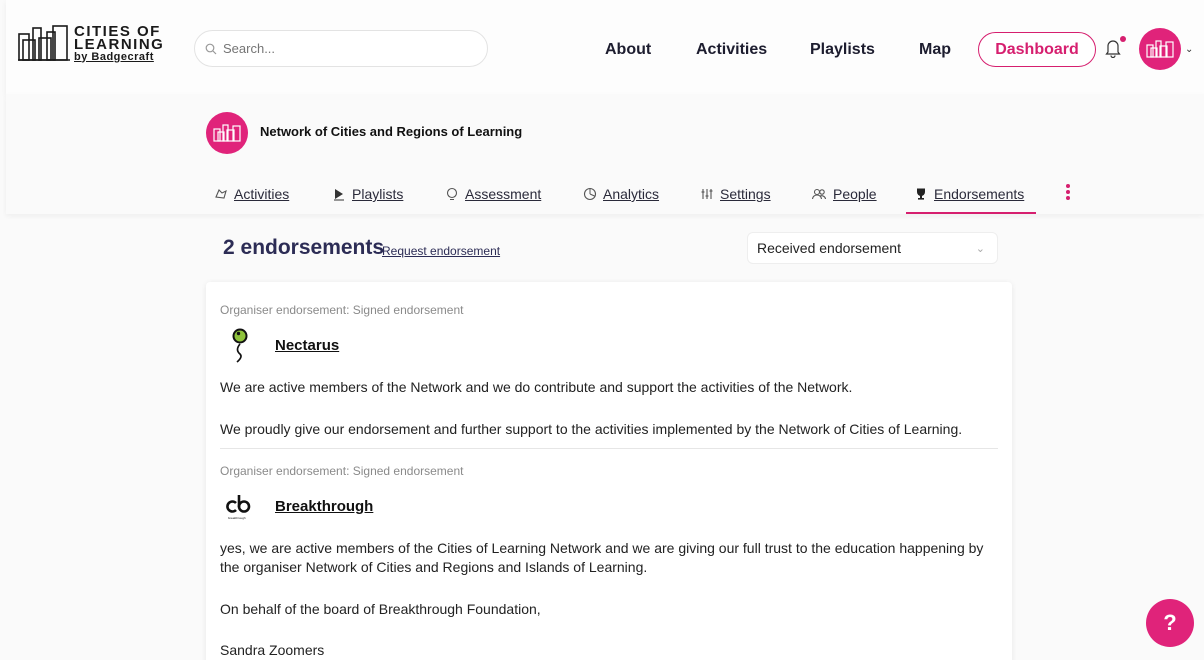 Image resolution: width=1204 pixels, height=660 pixels. Describe the element at coordinates (44, 43) in the screenshot. I see `city-skyline-logo-icon` at that location.